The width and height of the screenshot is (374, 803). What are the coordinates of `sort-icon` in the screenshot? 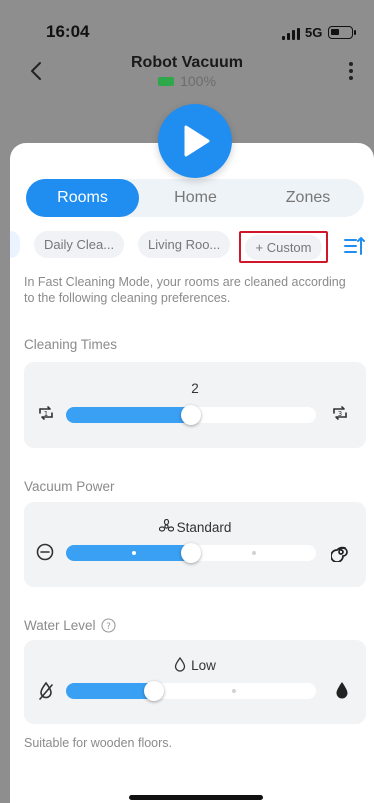 It's located at (355, 246).